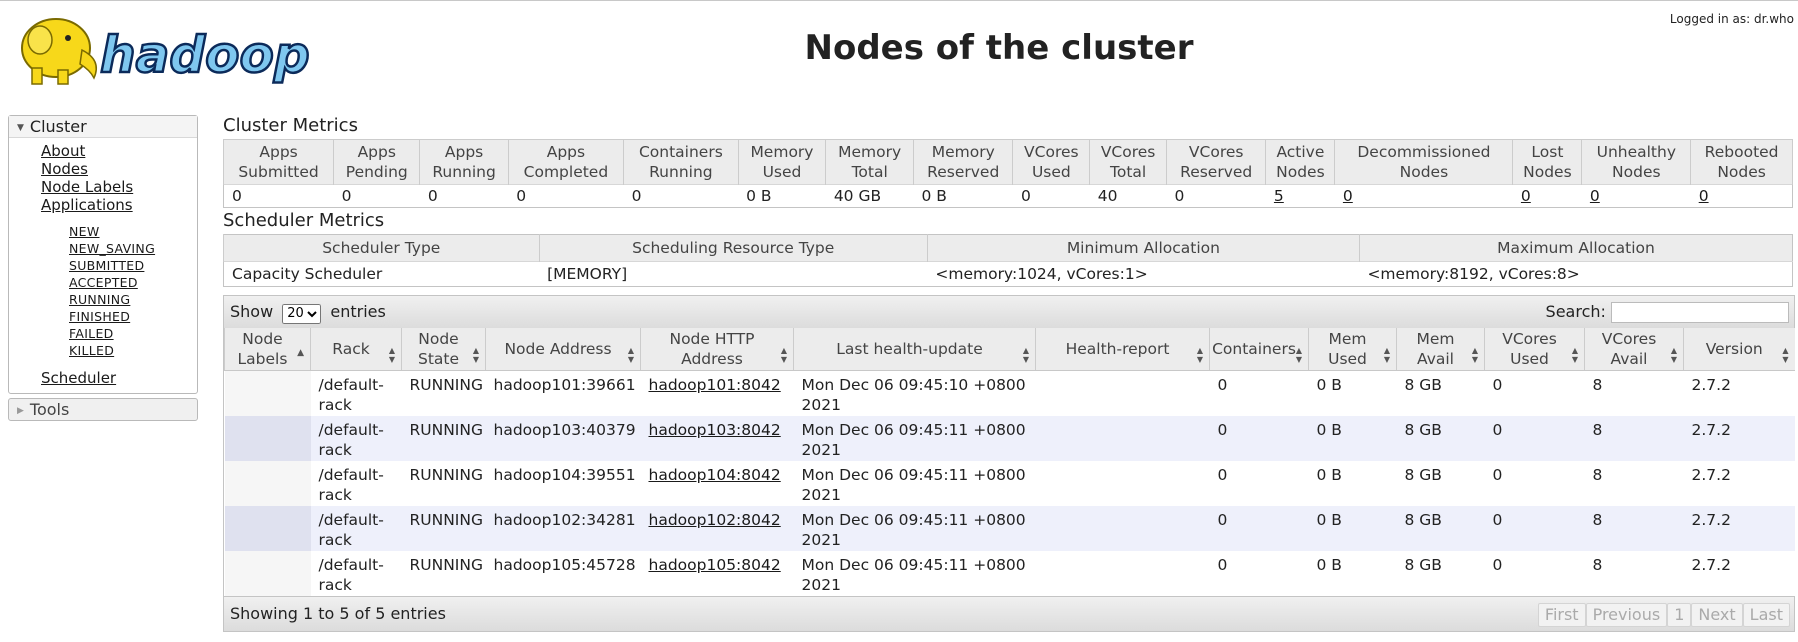  Describe the element at coordinates (963, 162) in the screenshot. I see `cluster-metric-header: Memory Reserved` at that location.